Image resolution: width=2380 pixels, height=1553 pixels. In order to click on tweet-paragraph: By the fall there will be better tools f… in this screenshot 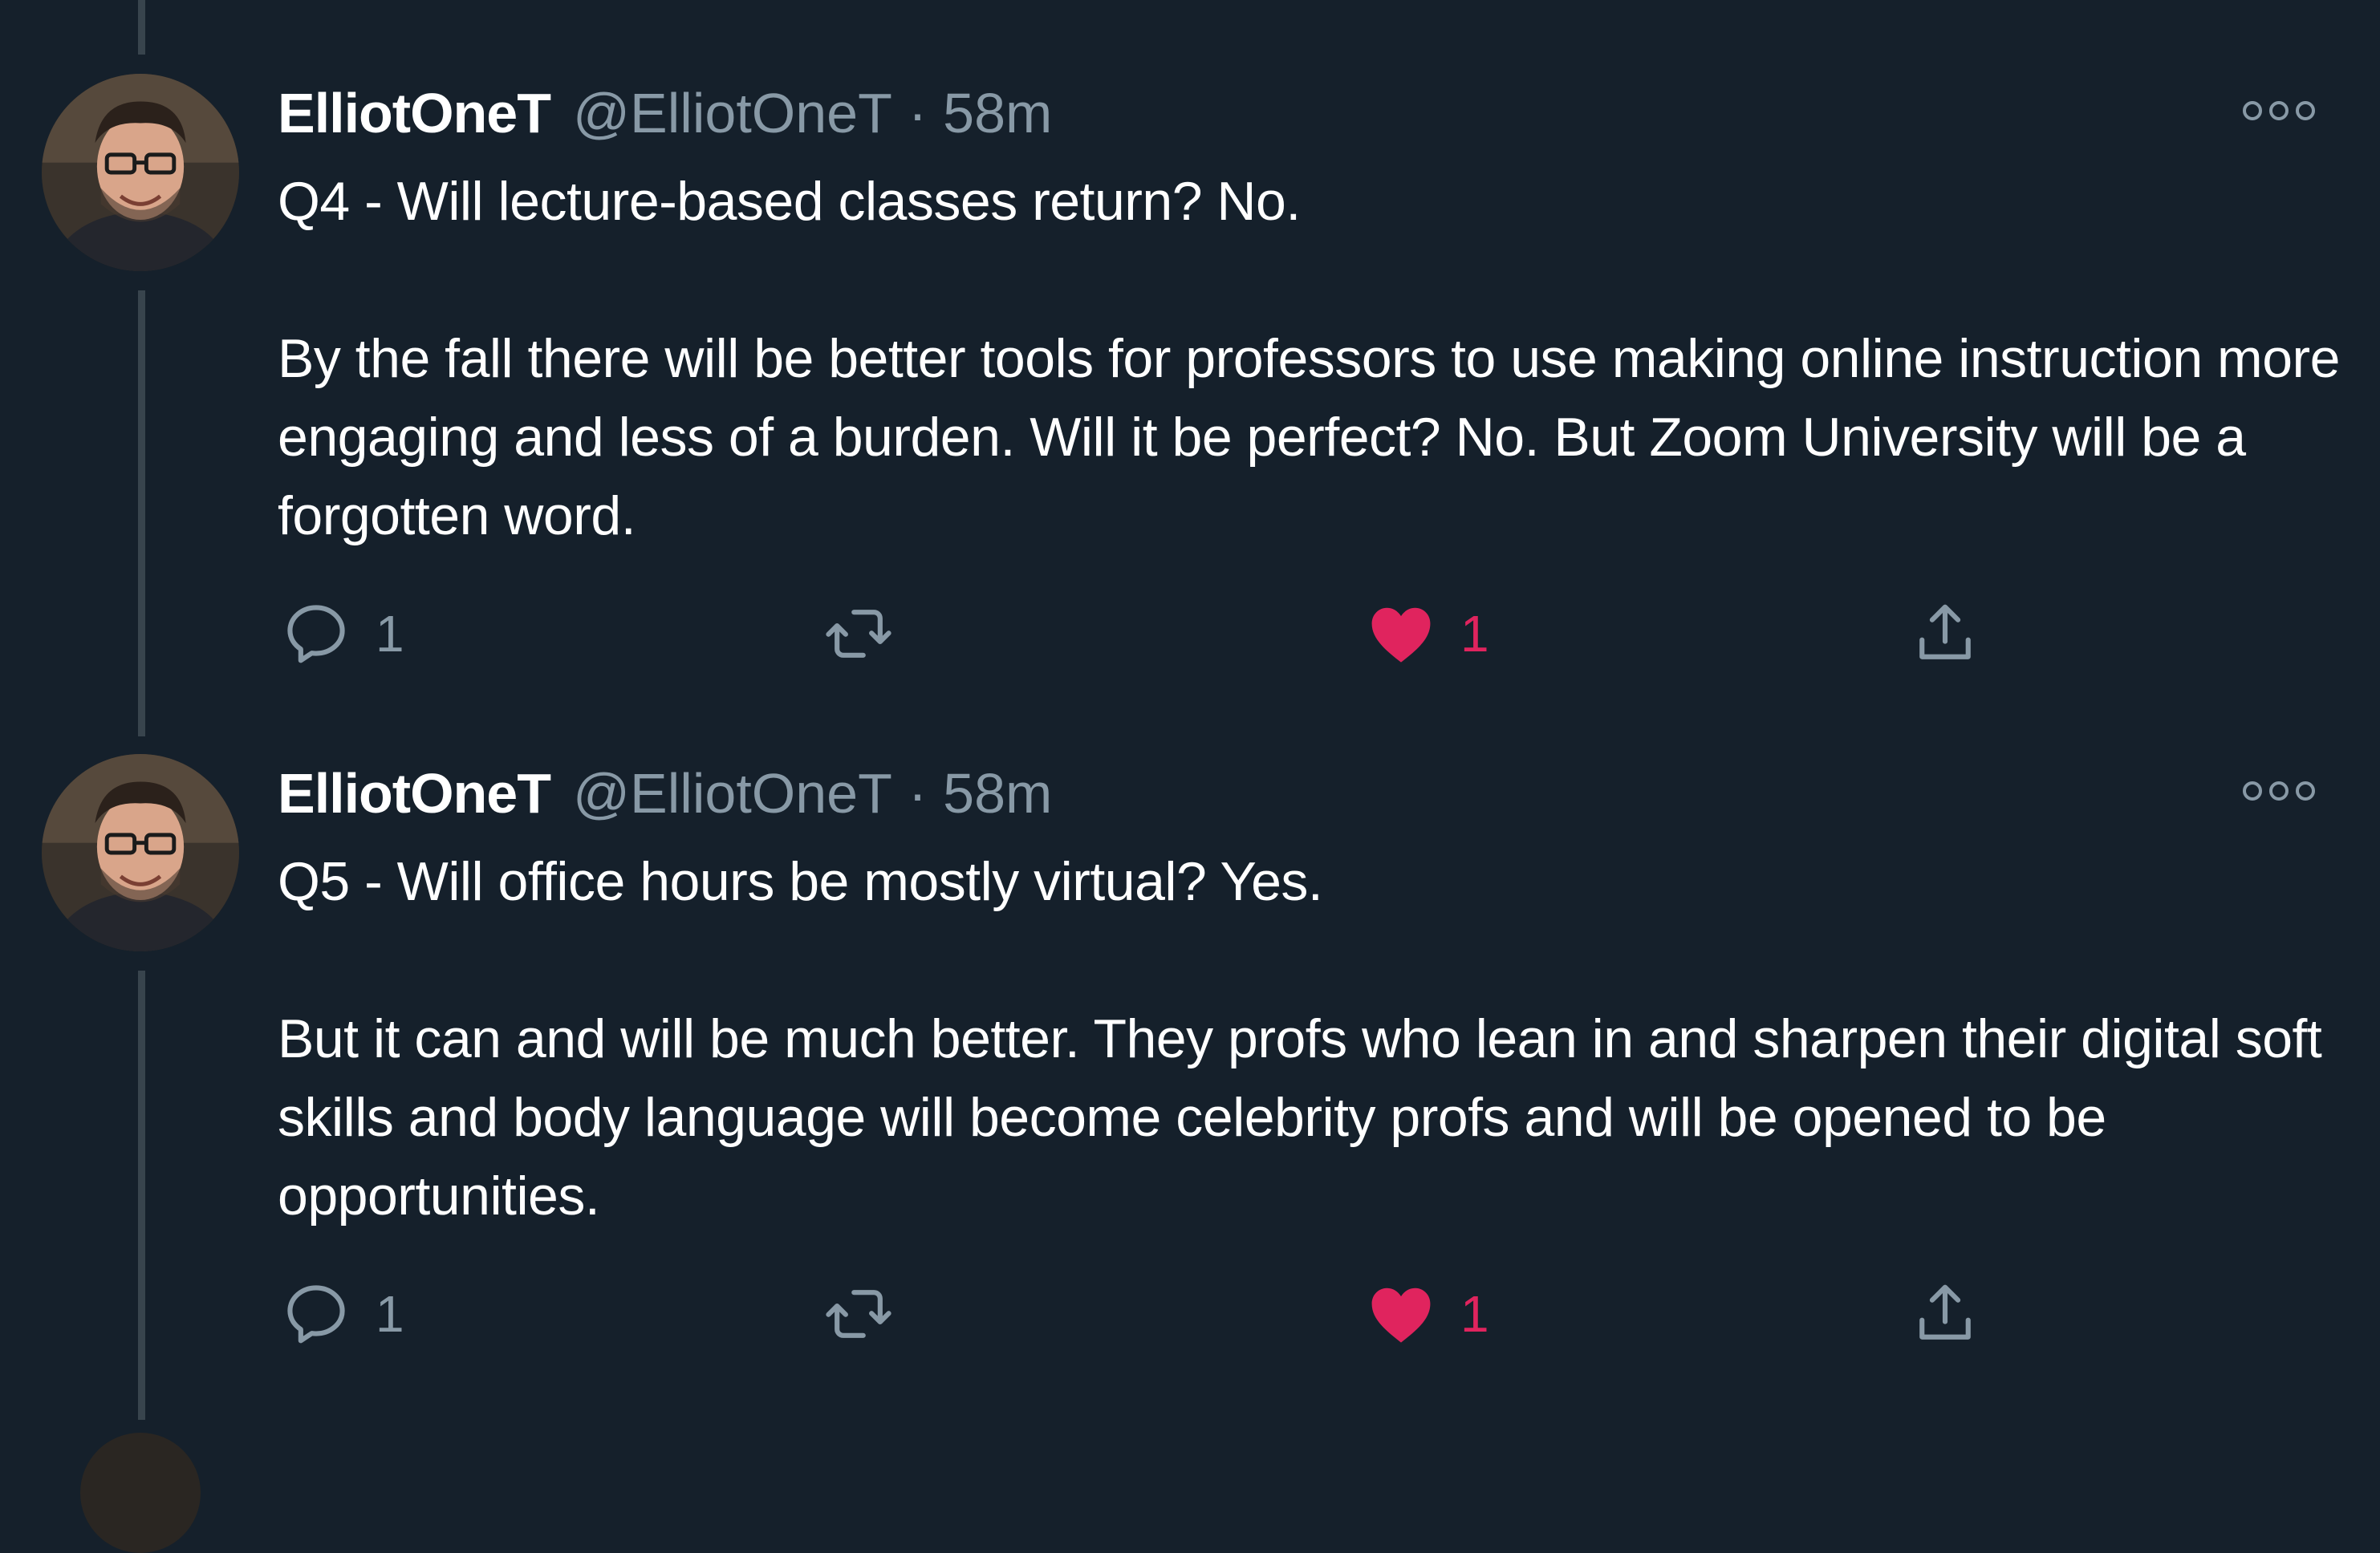, I will do `click(1309, 437)`.